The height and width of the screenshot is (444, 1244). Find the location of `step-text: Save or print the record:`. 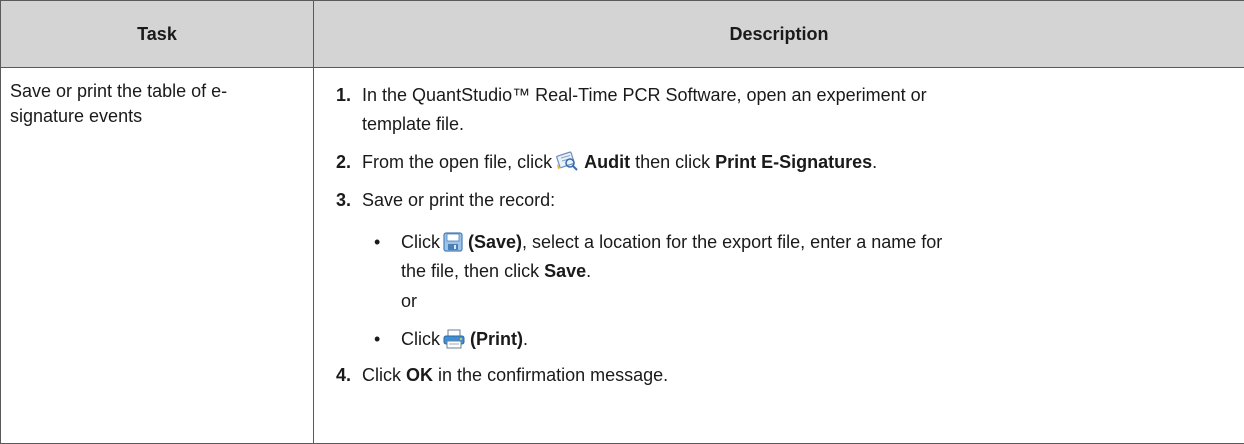

step-text: Save or print the record: is located at coordinates (458, 200).